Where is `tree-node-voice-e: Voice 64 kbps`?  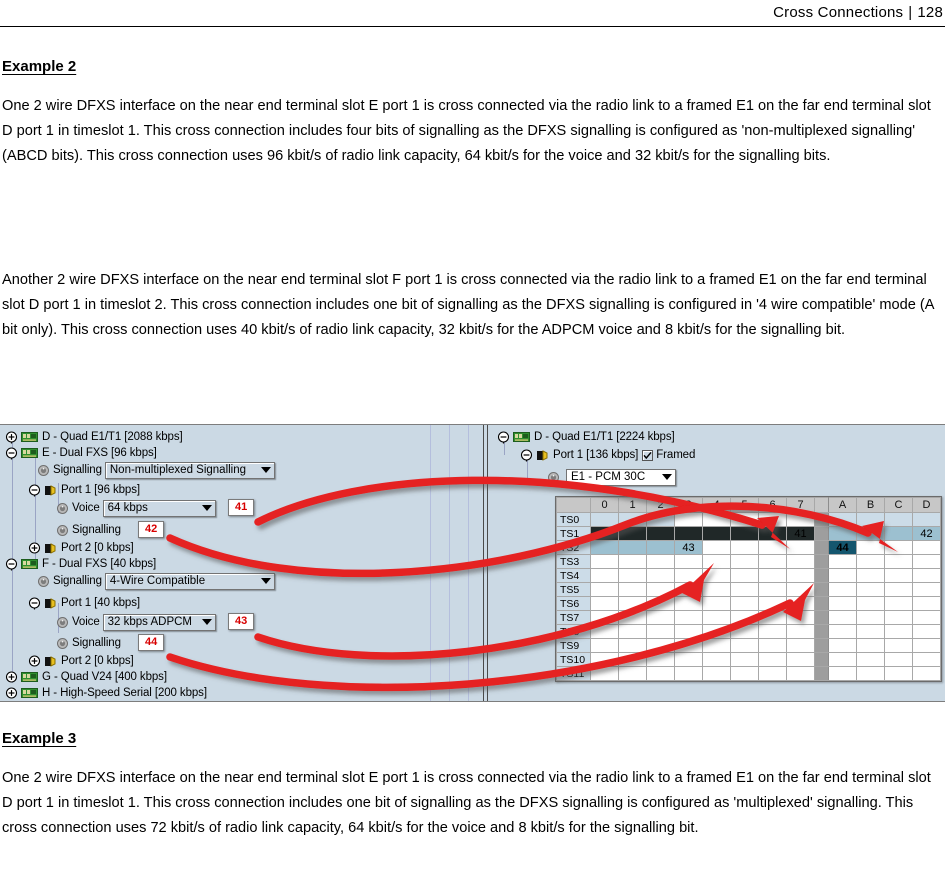 tree-node-voice-e: Voice 64 kbps is located at coordinates (136, 508).